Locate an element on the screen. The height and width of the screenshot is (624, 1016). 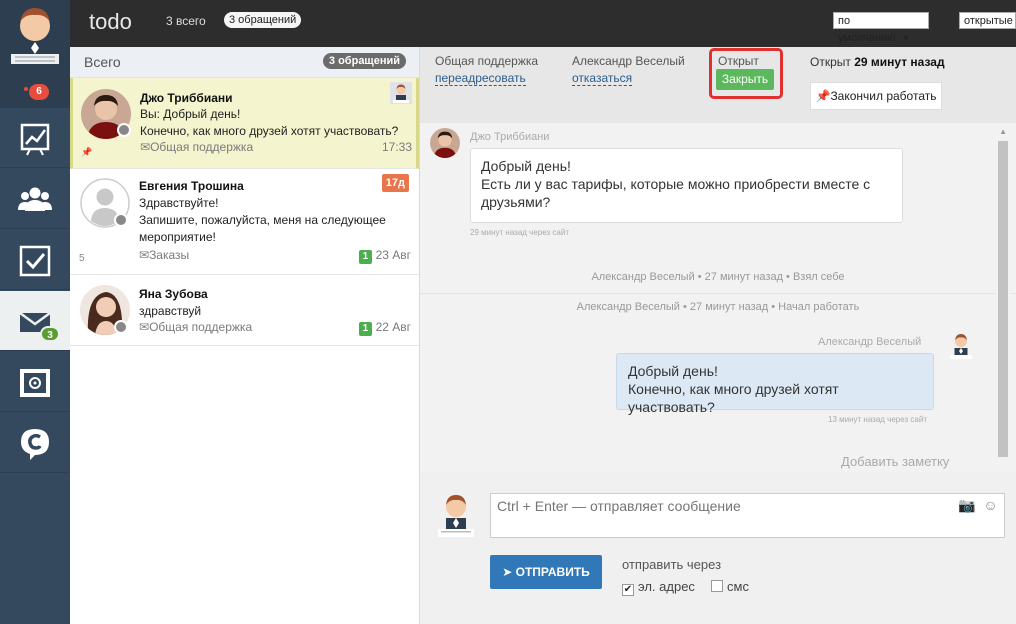
app-title: todo is located at coordinates (110, 21).